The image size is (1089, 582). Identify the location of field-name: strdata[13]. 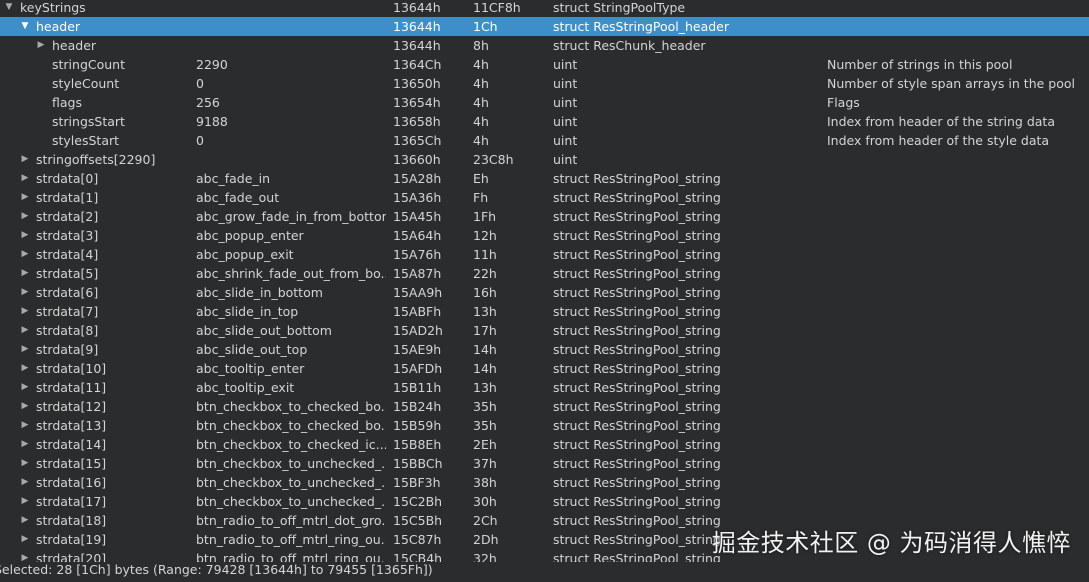
(71, 425).